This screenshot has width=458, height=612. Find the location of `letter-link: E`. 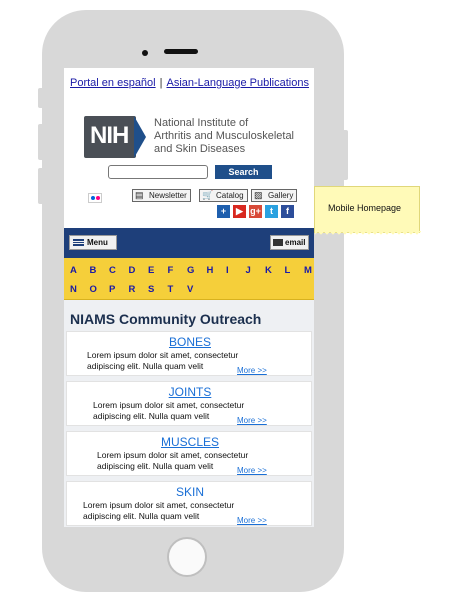

letter-link: E is located at coordinates (158, 270).